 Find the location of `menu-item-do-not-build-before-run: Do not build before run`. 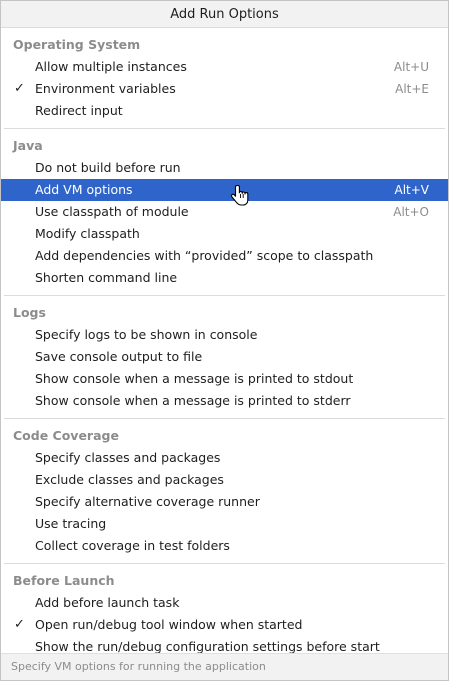

menu-item-do-not-build-before-run: Do not build before run is located at coordinates (224, 168).